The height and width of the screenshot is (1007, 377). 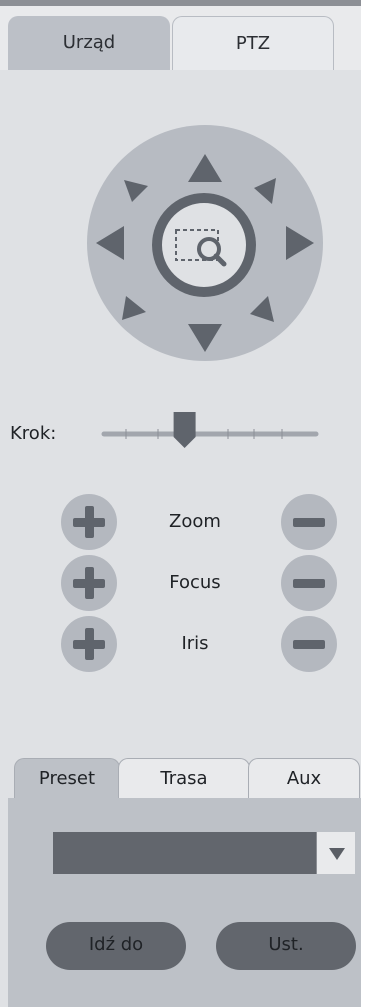 I want to click on step-label: Krok:, so click(x=33, y=433).